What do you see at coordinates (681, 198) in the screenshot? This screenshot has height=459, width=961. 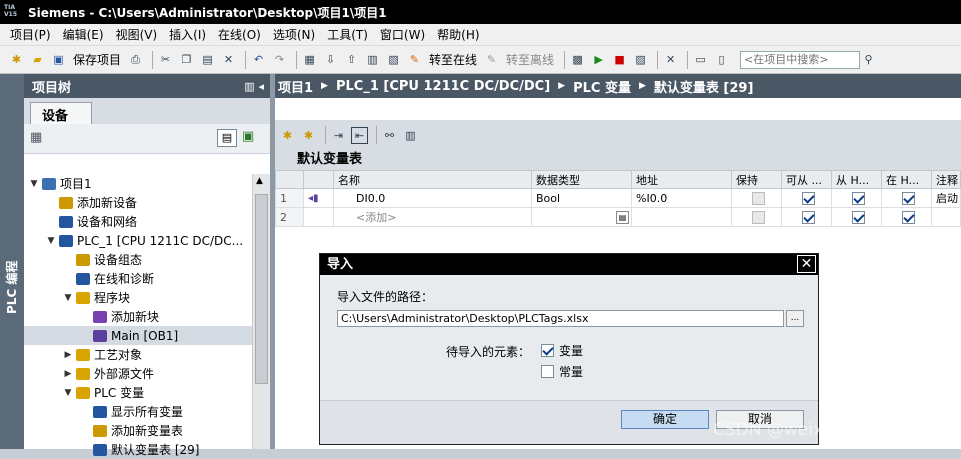 I see `tag-address-cell: %I0.0` at bounding box center [681, 198].